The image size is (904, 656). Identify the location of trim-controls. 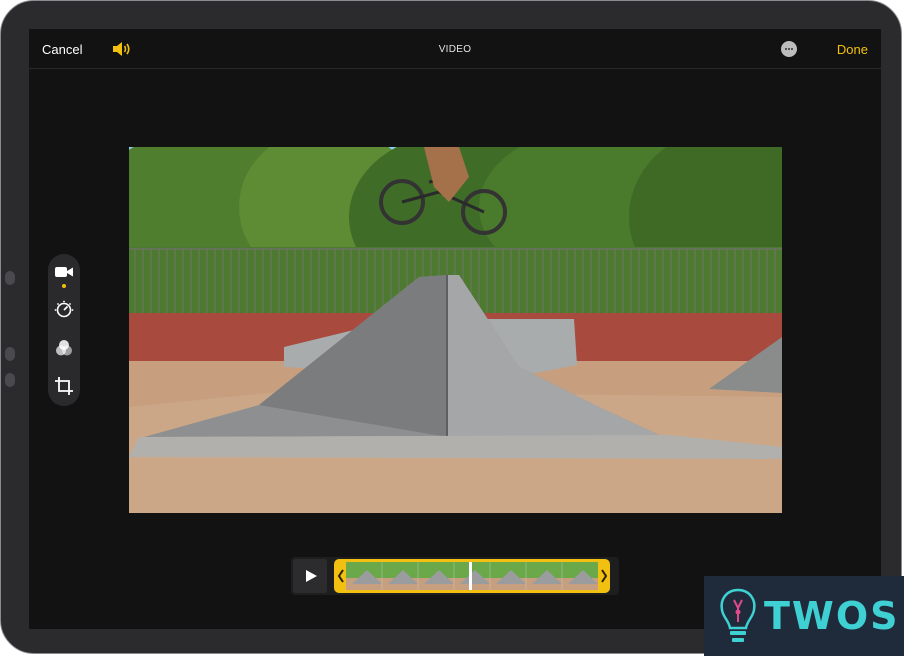
(455, 576).